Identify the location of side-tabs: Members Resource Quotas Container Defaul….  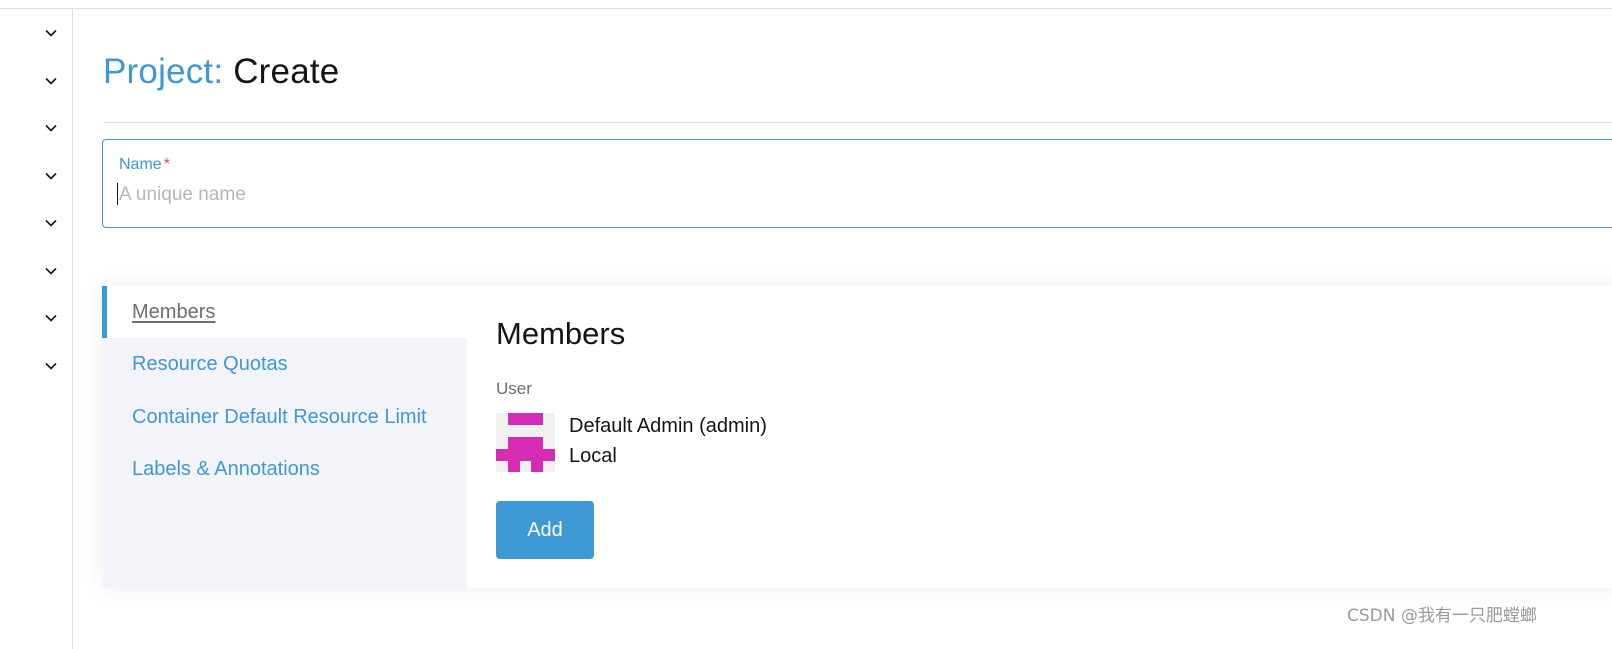
(284, 437).